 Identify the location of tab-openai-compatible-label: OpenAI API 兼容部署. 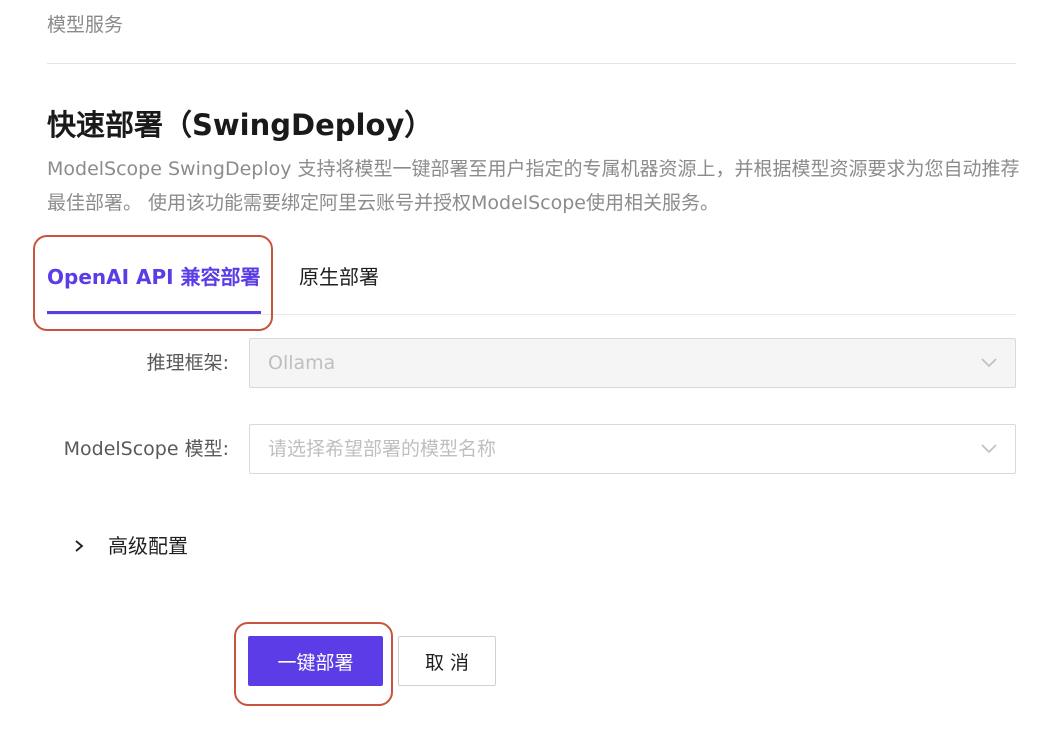
(154, 277).